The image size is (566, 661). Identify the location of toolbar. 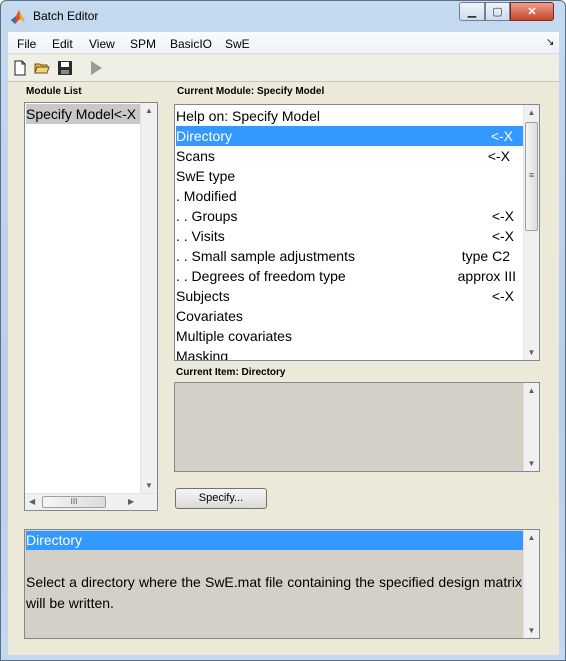
(283, 68).